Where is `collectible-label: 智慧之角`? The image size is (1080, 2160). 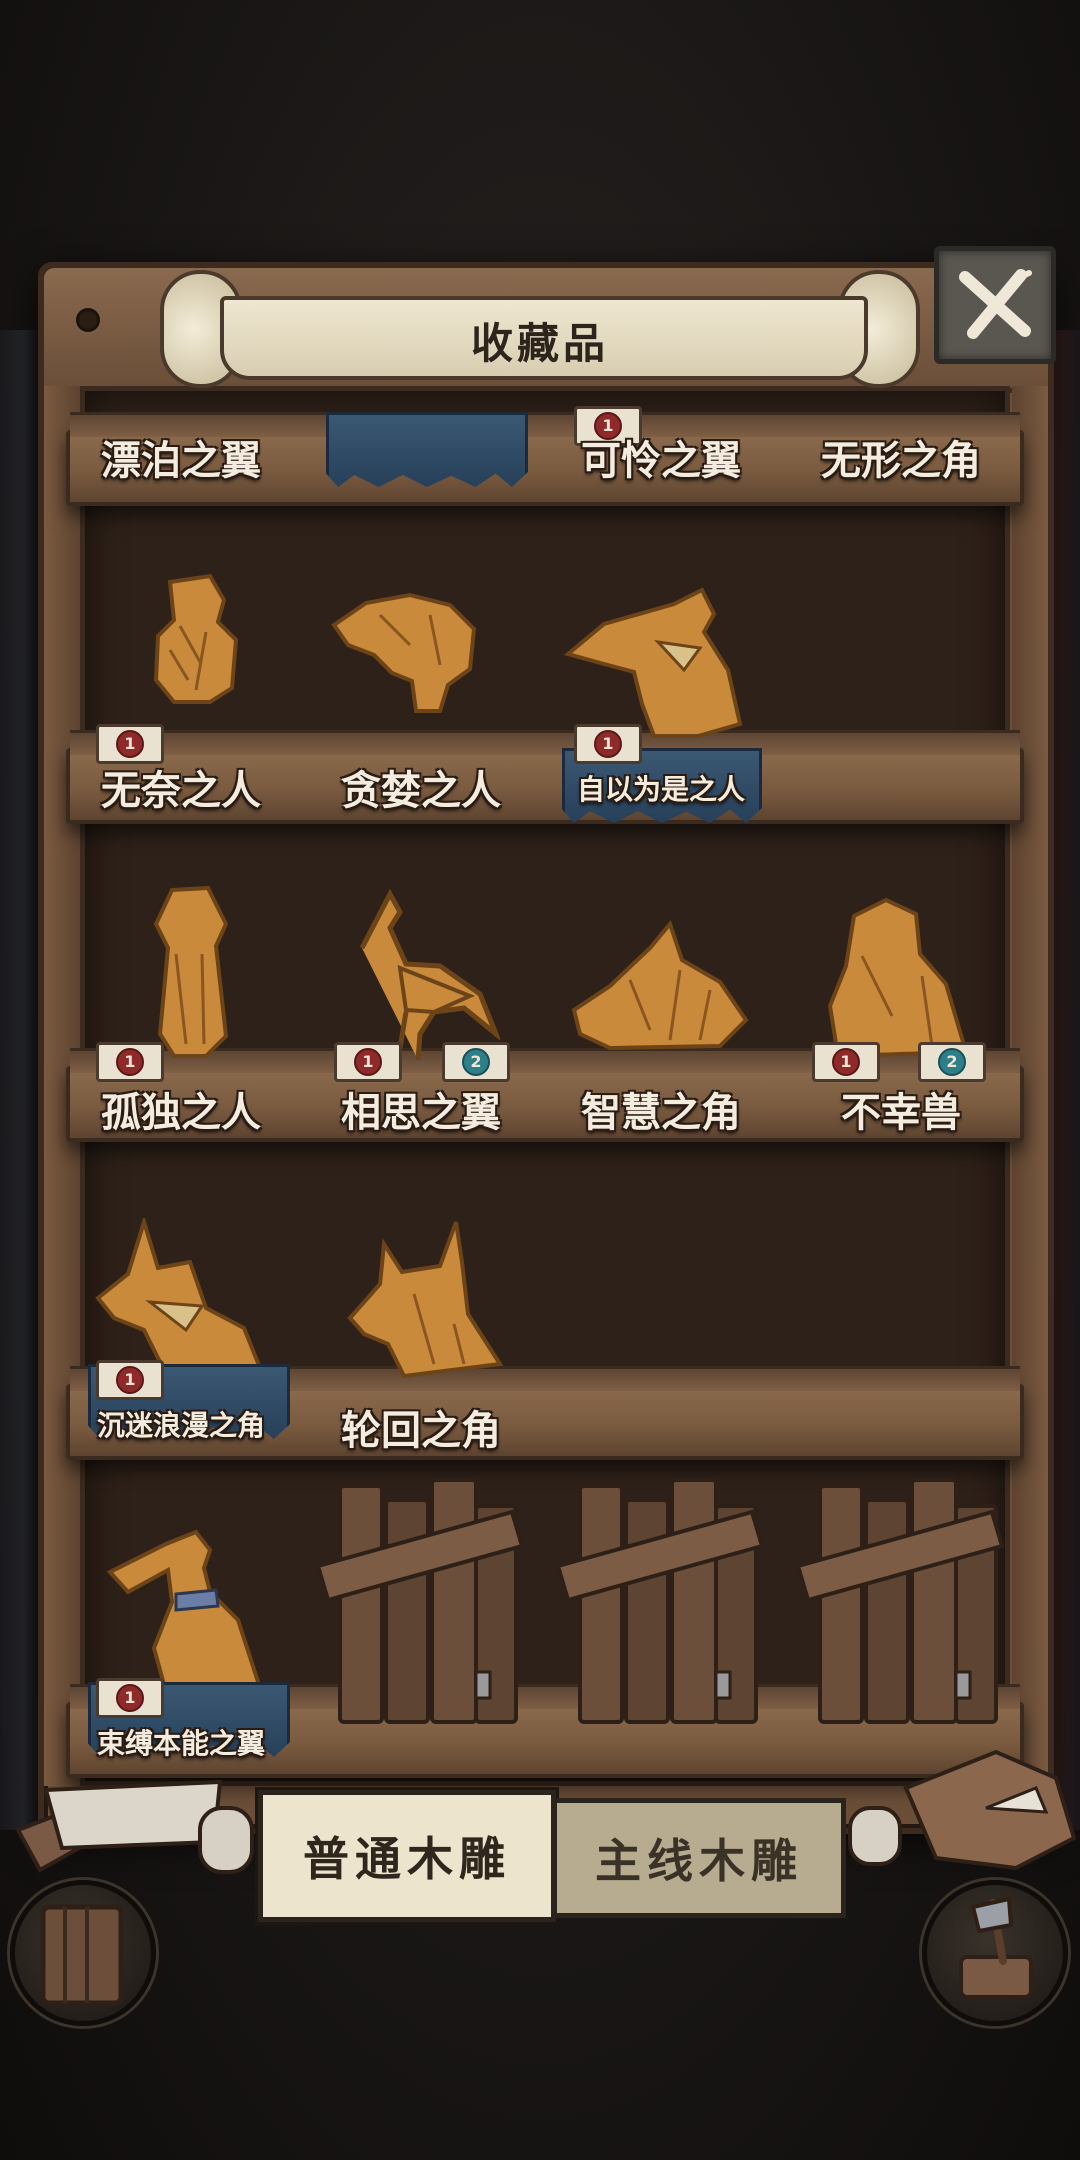
collectible-label: 智慧之角 is located at coordinates (661, 1112).